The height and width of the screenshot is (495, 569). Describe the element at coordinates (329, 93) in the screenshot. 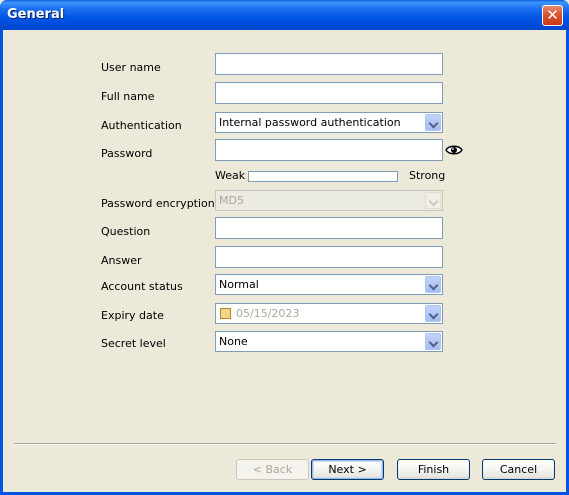

I see `full-name-field` at that location.